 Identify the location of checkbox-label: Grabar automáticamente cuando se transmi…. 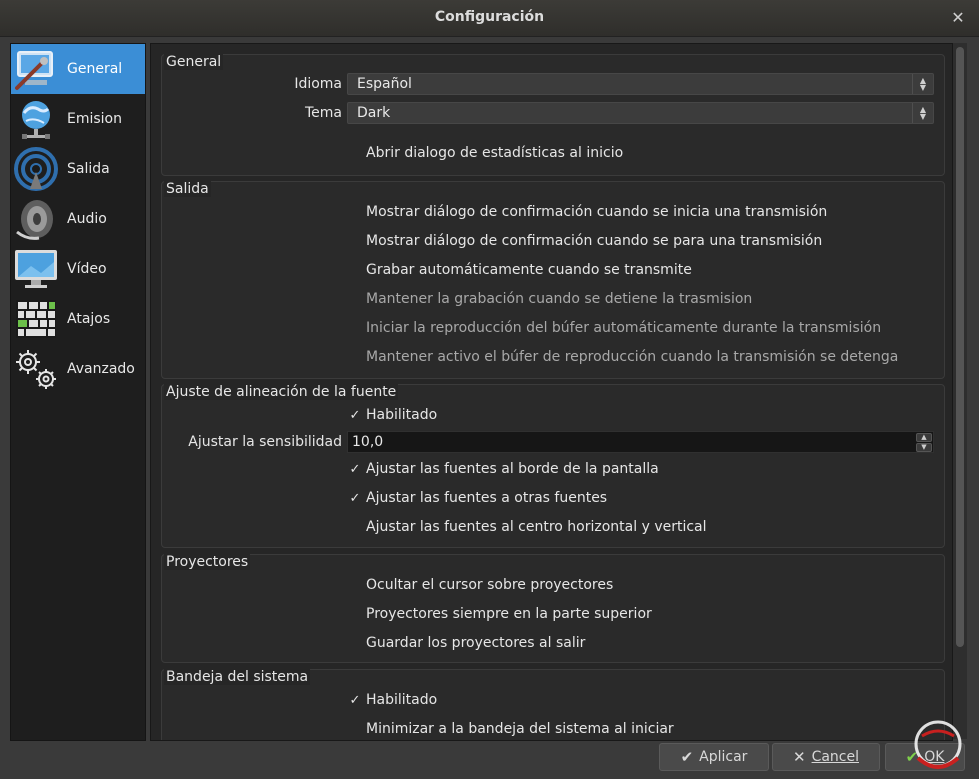
(529, 270).